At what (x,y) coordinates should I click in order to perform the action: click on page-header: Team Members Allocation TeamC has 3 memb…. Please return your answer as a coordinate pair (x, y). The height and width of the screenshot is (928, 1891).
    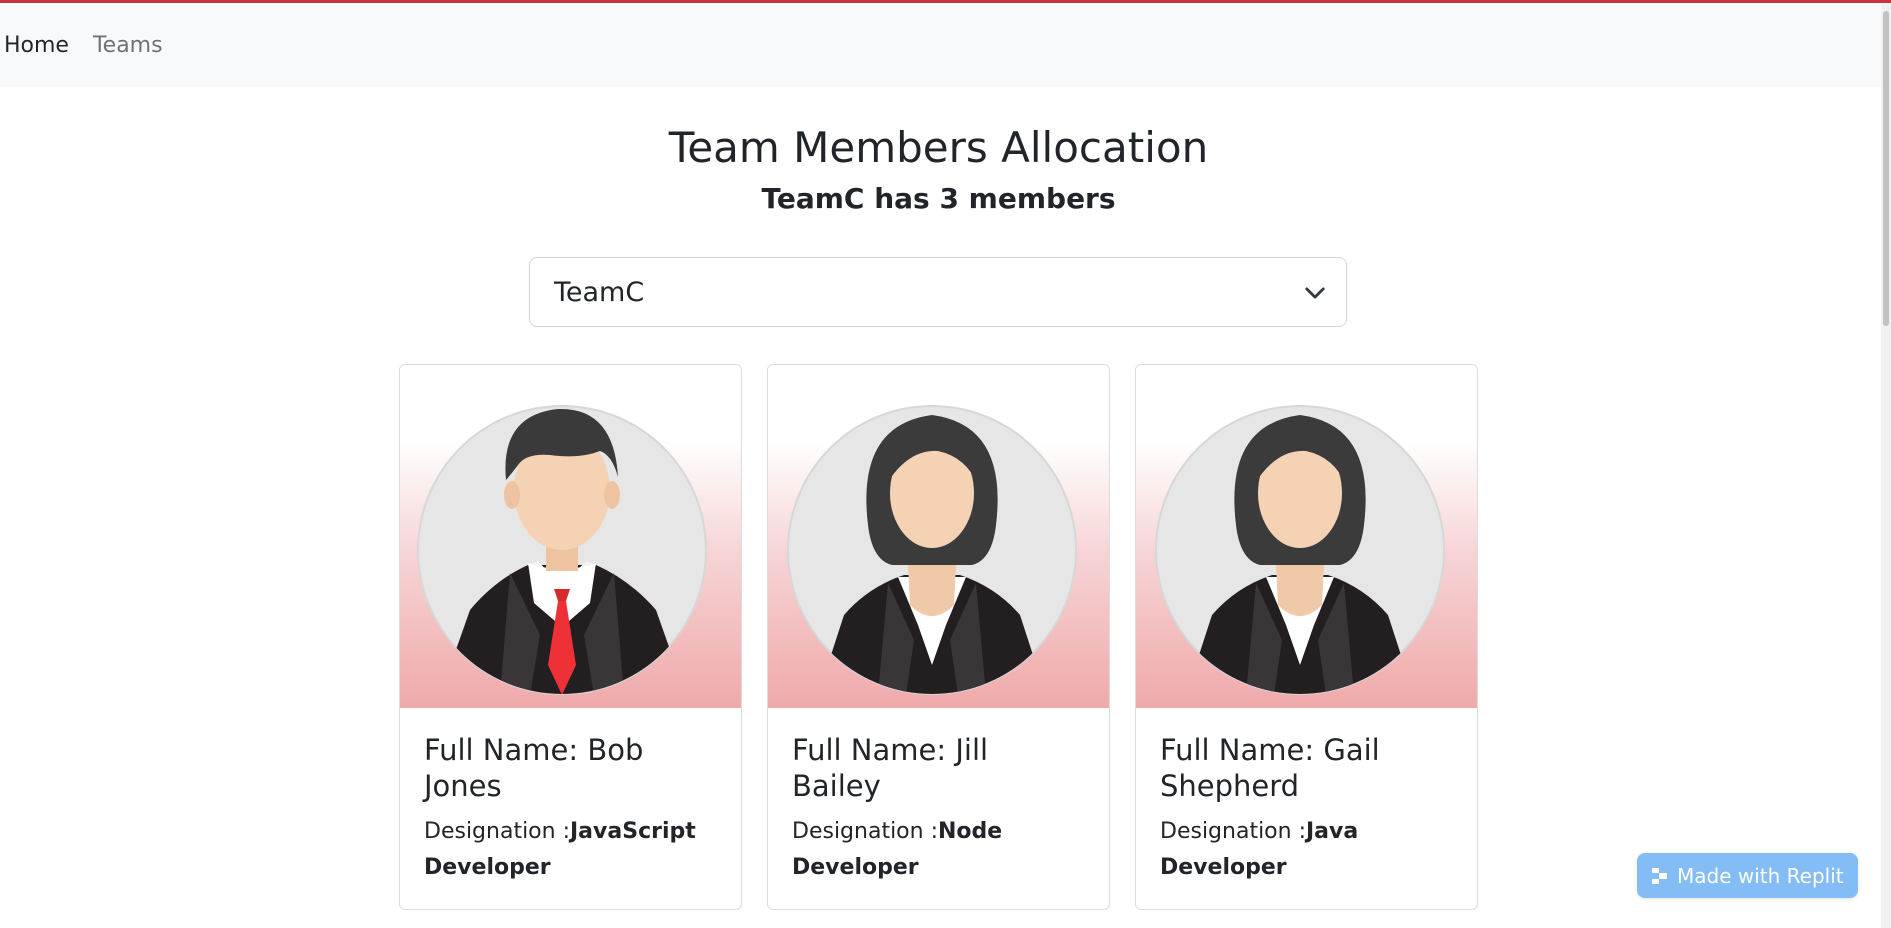
    Looking at the image, I should click on (938, 151).